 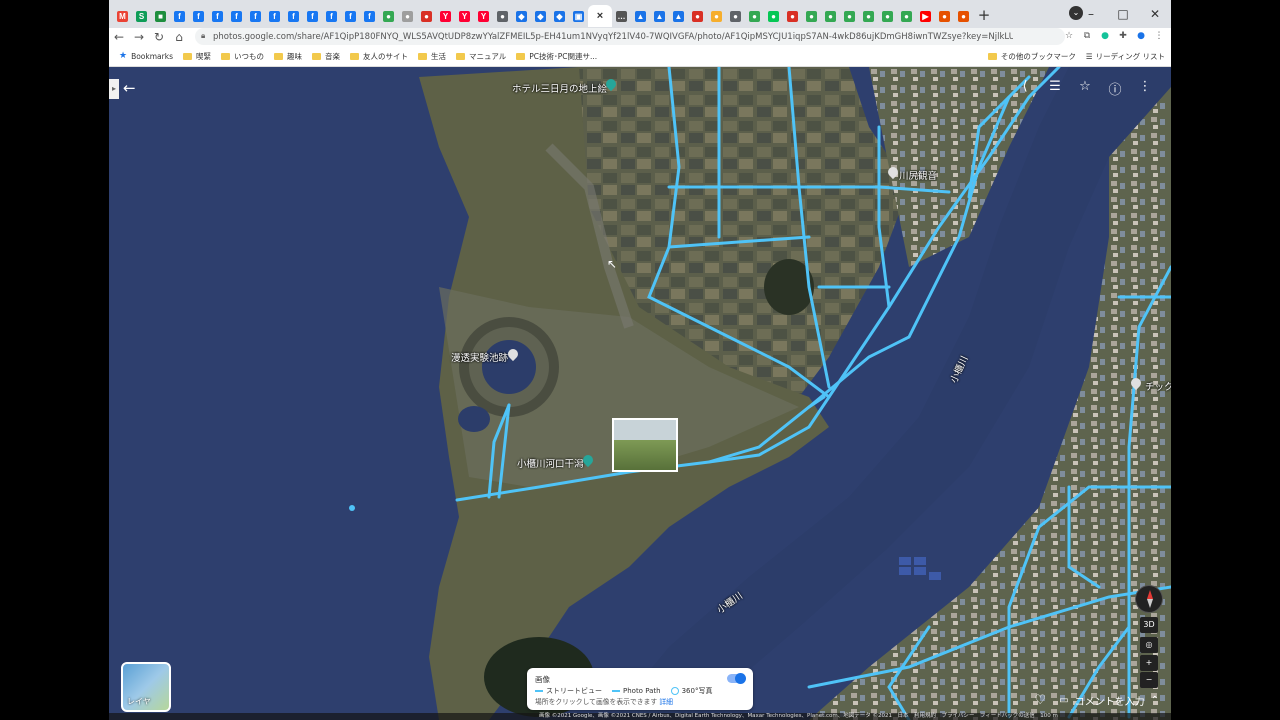 I want to click on avatar: ●, so click(x=1141, y=36).